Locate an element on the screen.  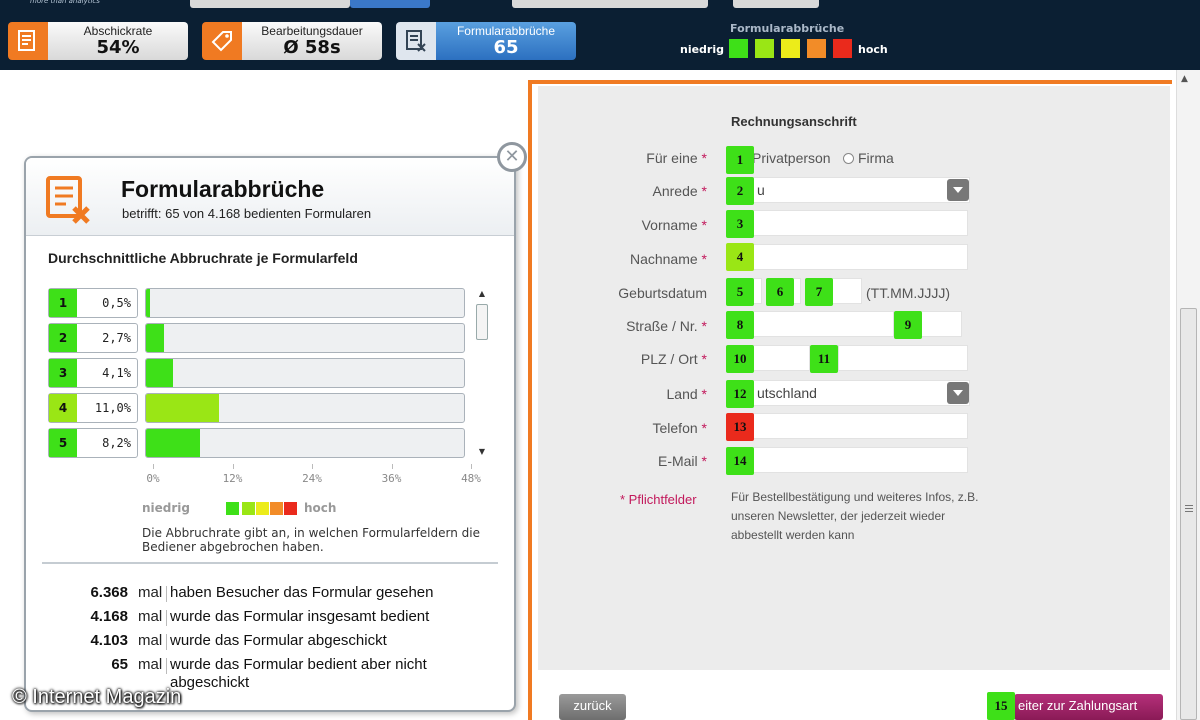
field-badge: 2 is located at coordinates (740, 191).